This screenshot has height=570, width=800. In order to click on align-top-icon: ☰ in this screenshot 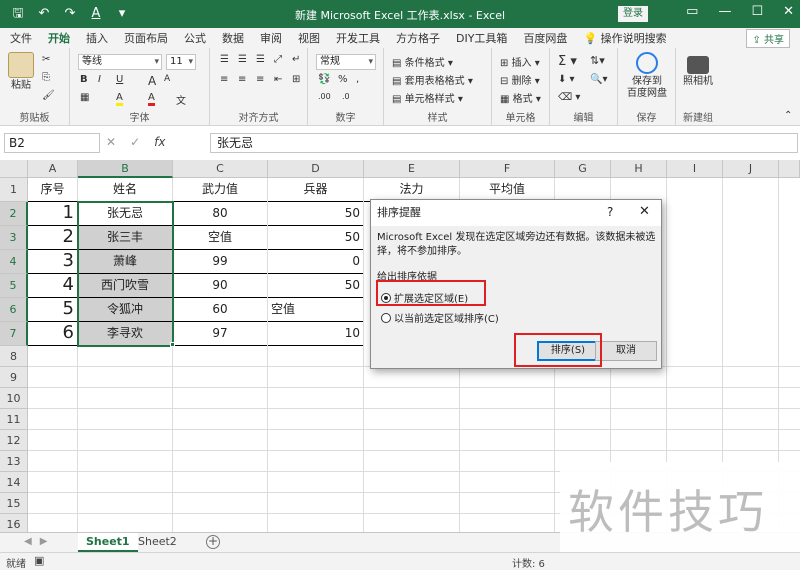, I will do `click(224, 59)`.